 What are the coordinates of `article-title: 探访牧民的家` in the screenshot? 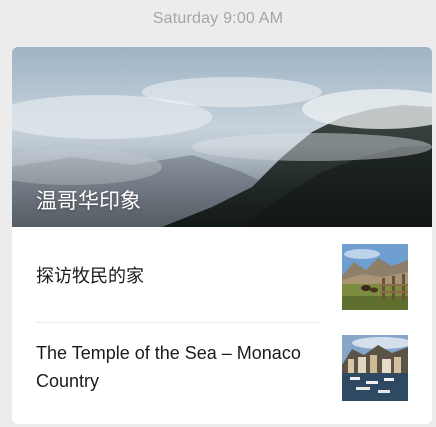 It's located at (90, 276).